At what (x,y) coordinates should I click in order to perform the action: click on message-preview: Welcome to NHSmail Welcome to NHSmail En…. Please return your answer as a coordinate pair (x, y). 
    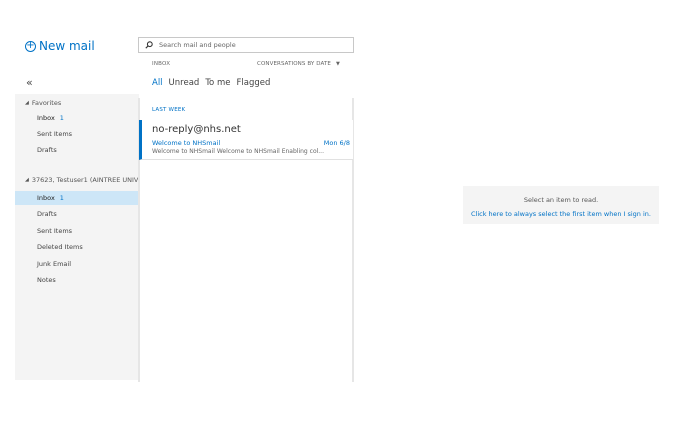
    Looking at the image, I should click on (238, 151).